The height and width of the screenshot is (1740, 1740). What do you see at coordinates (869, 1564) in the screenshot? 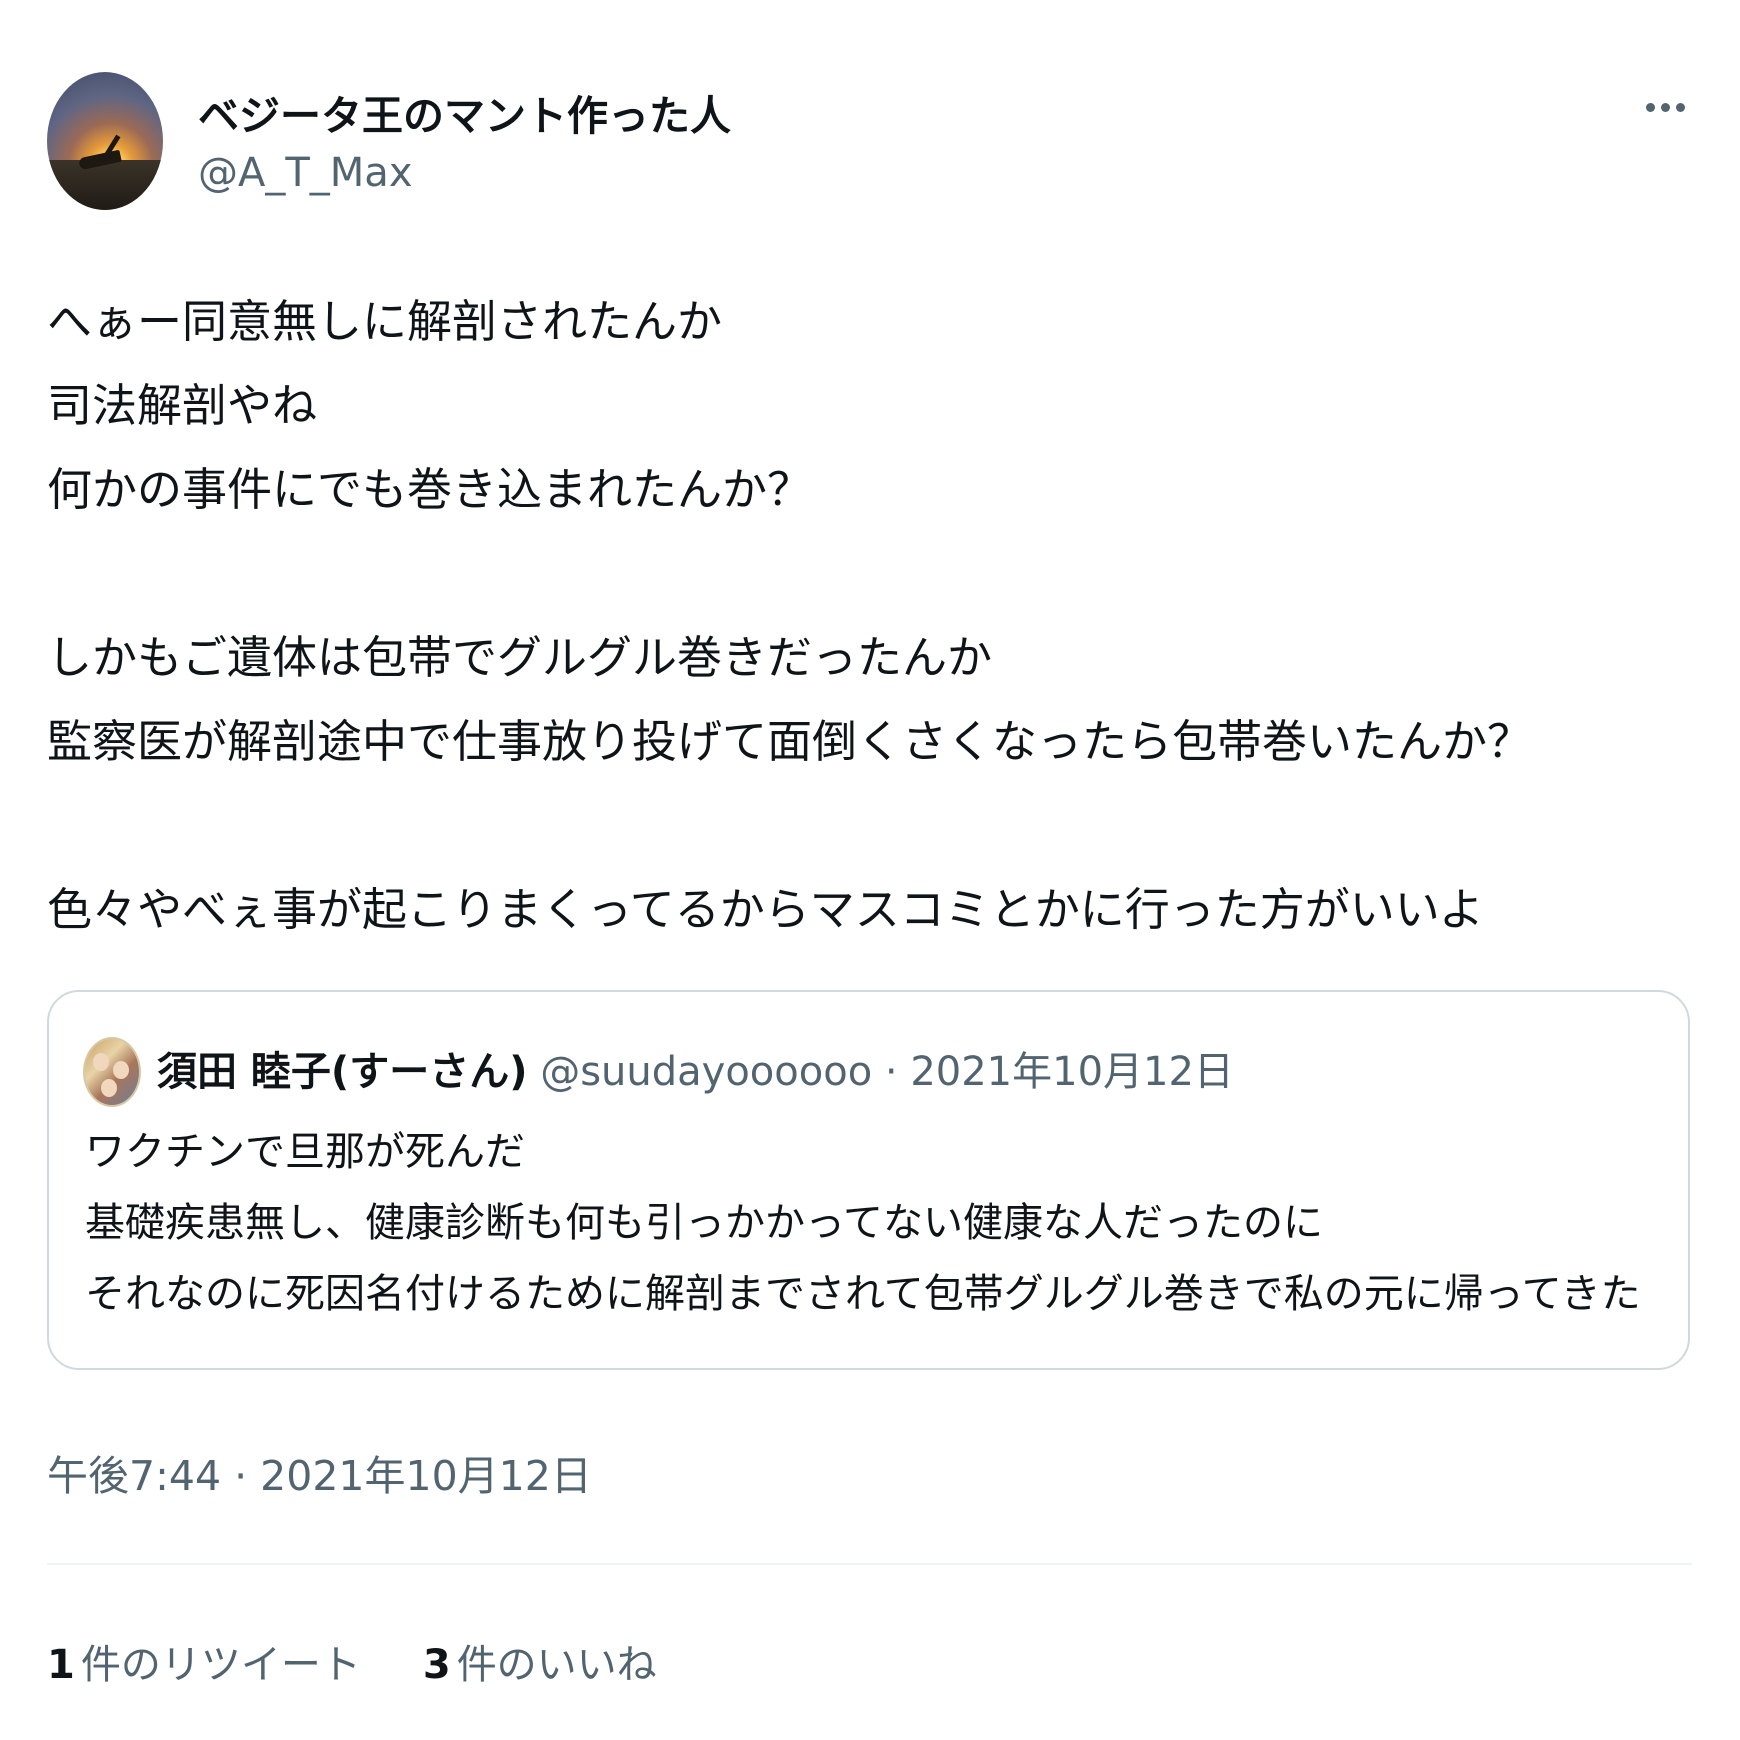
I see `divider` at bounding box center [869, 1564].